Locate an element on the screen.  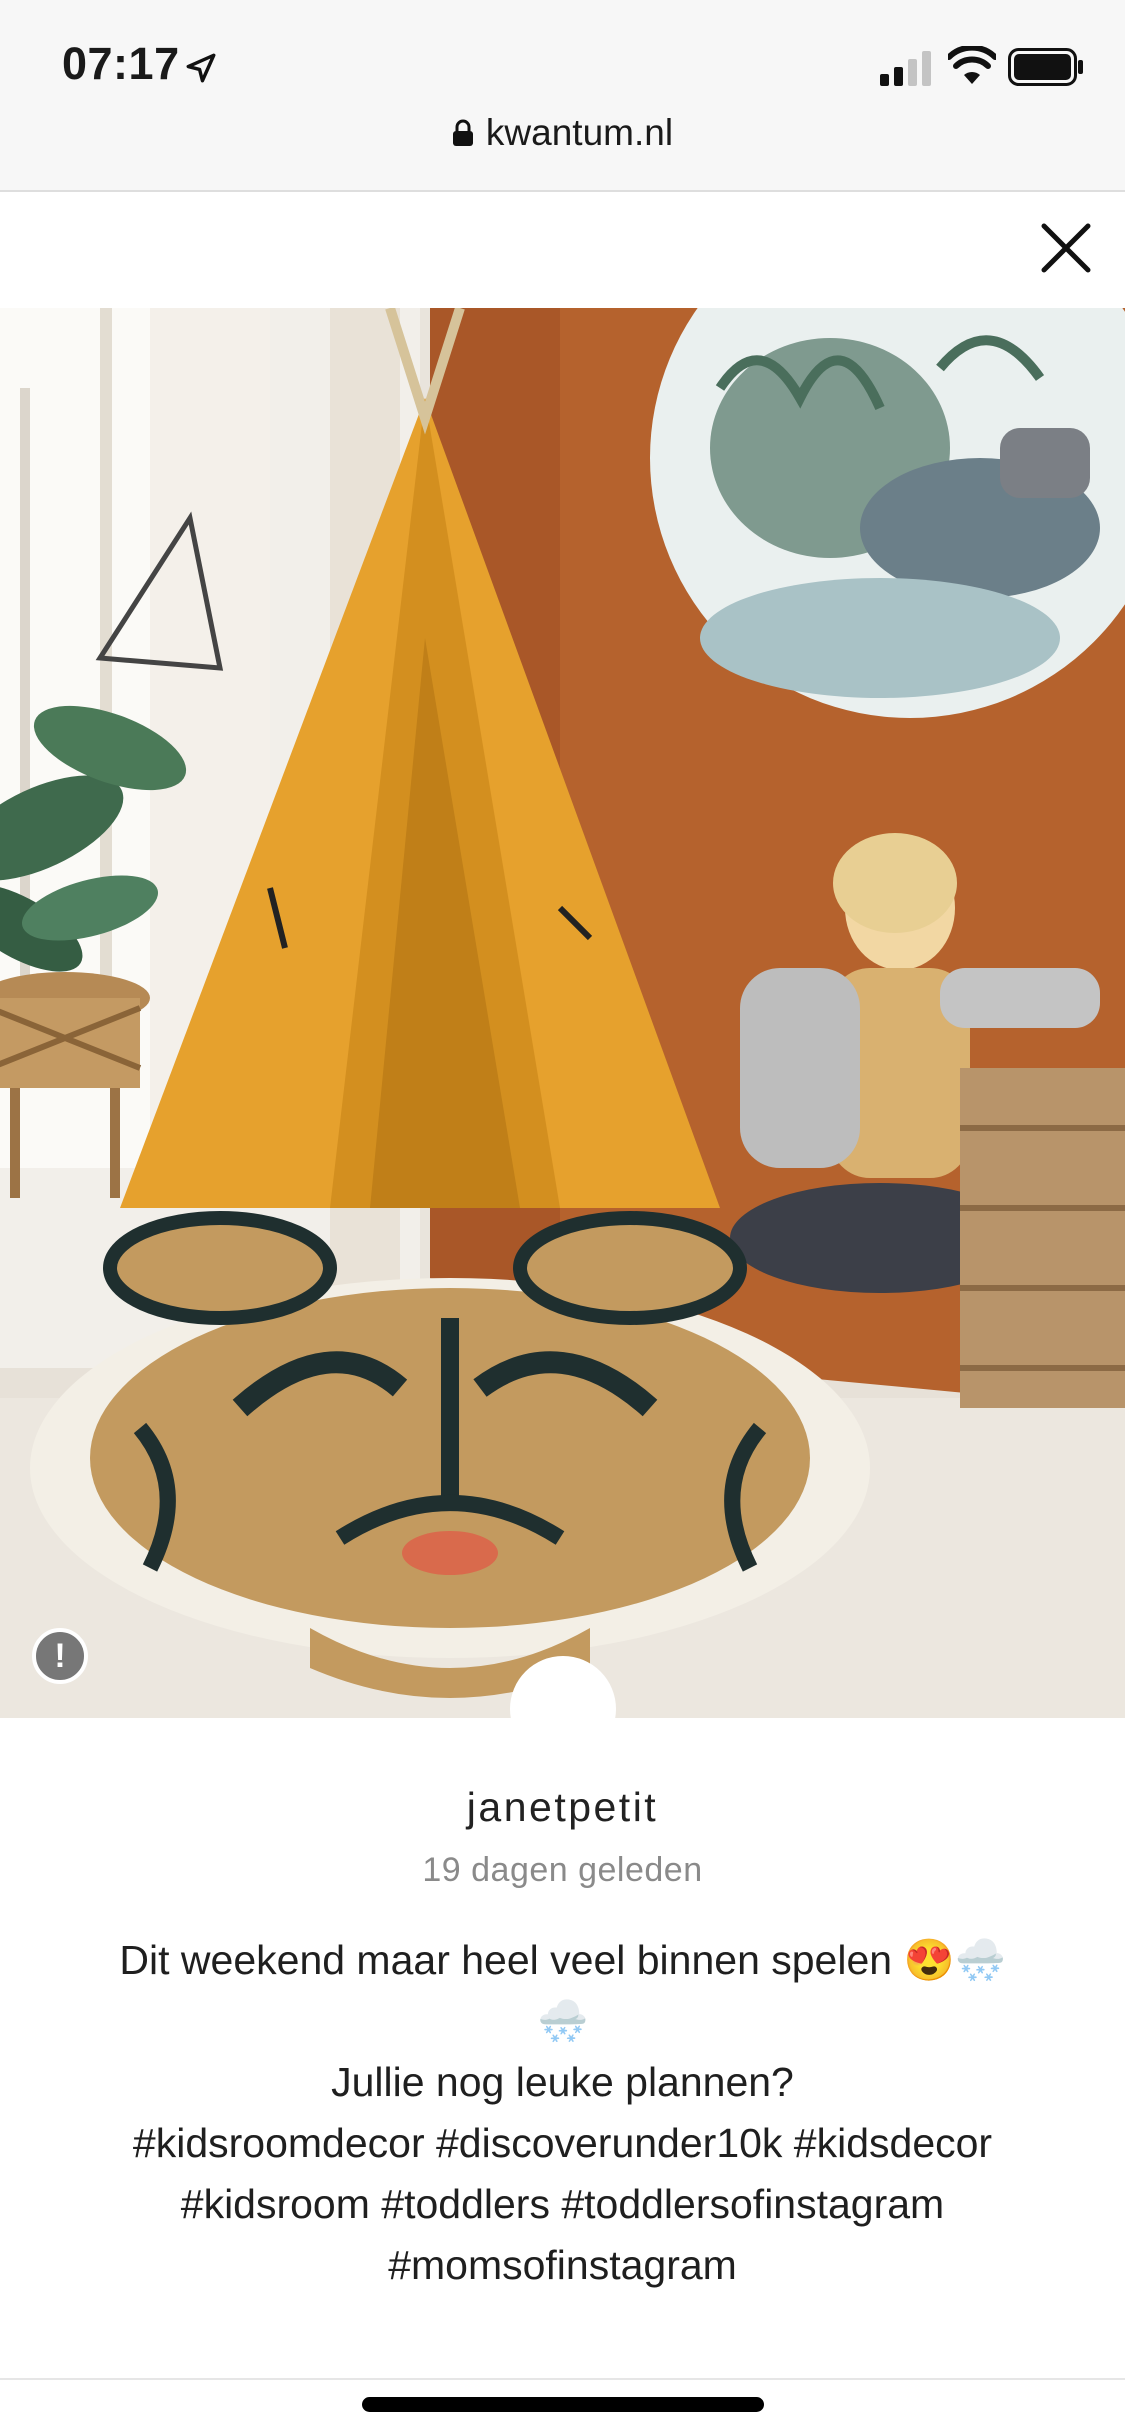
home-indicator is located at coordinates (563, 2404).